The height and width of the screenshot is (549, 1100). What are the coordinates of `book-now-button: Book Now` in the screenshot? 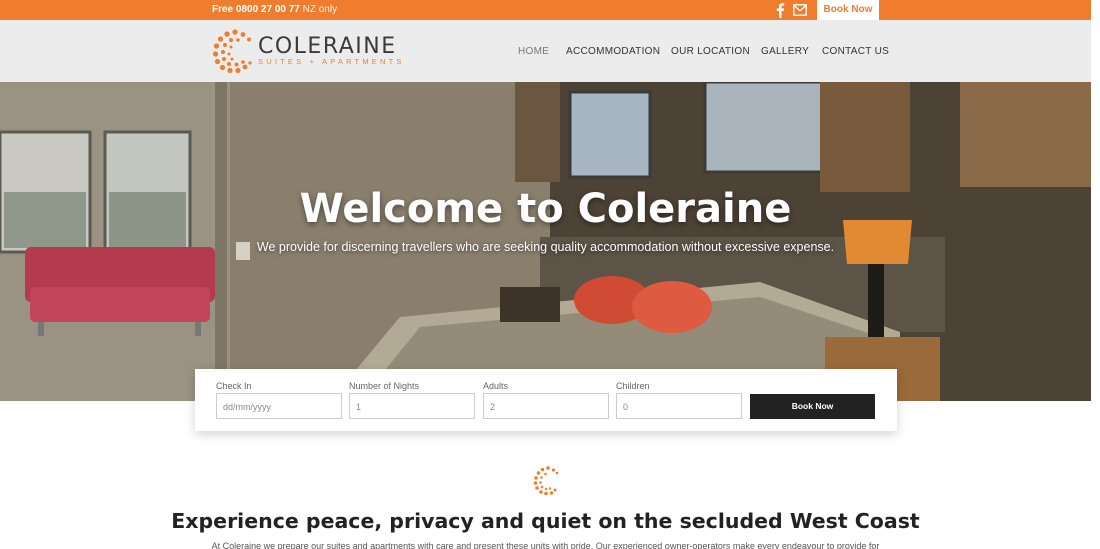 It's located at (812, 406).